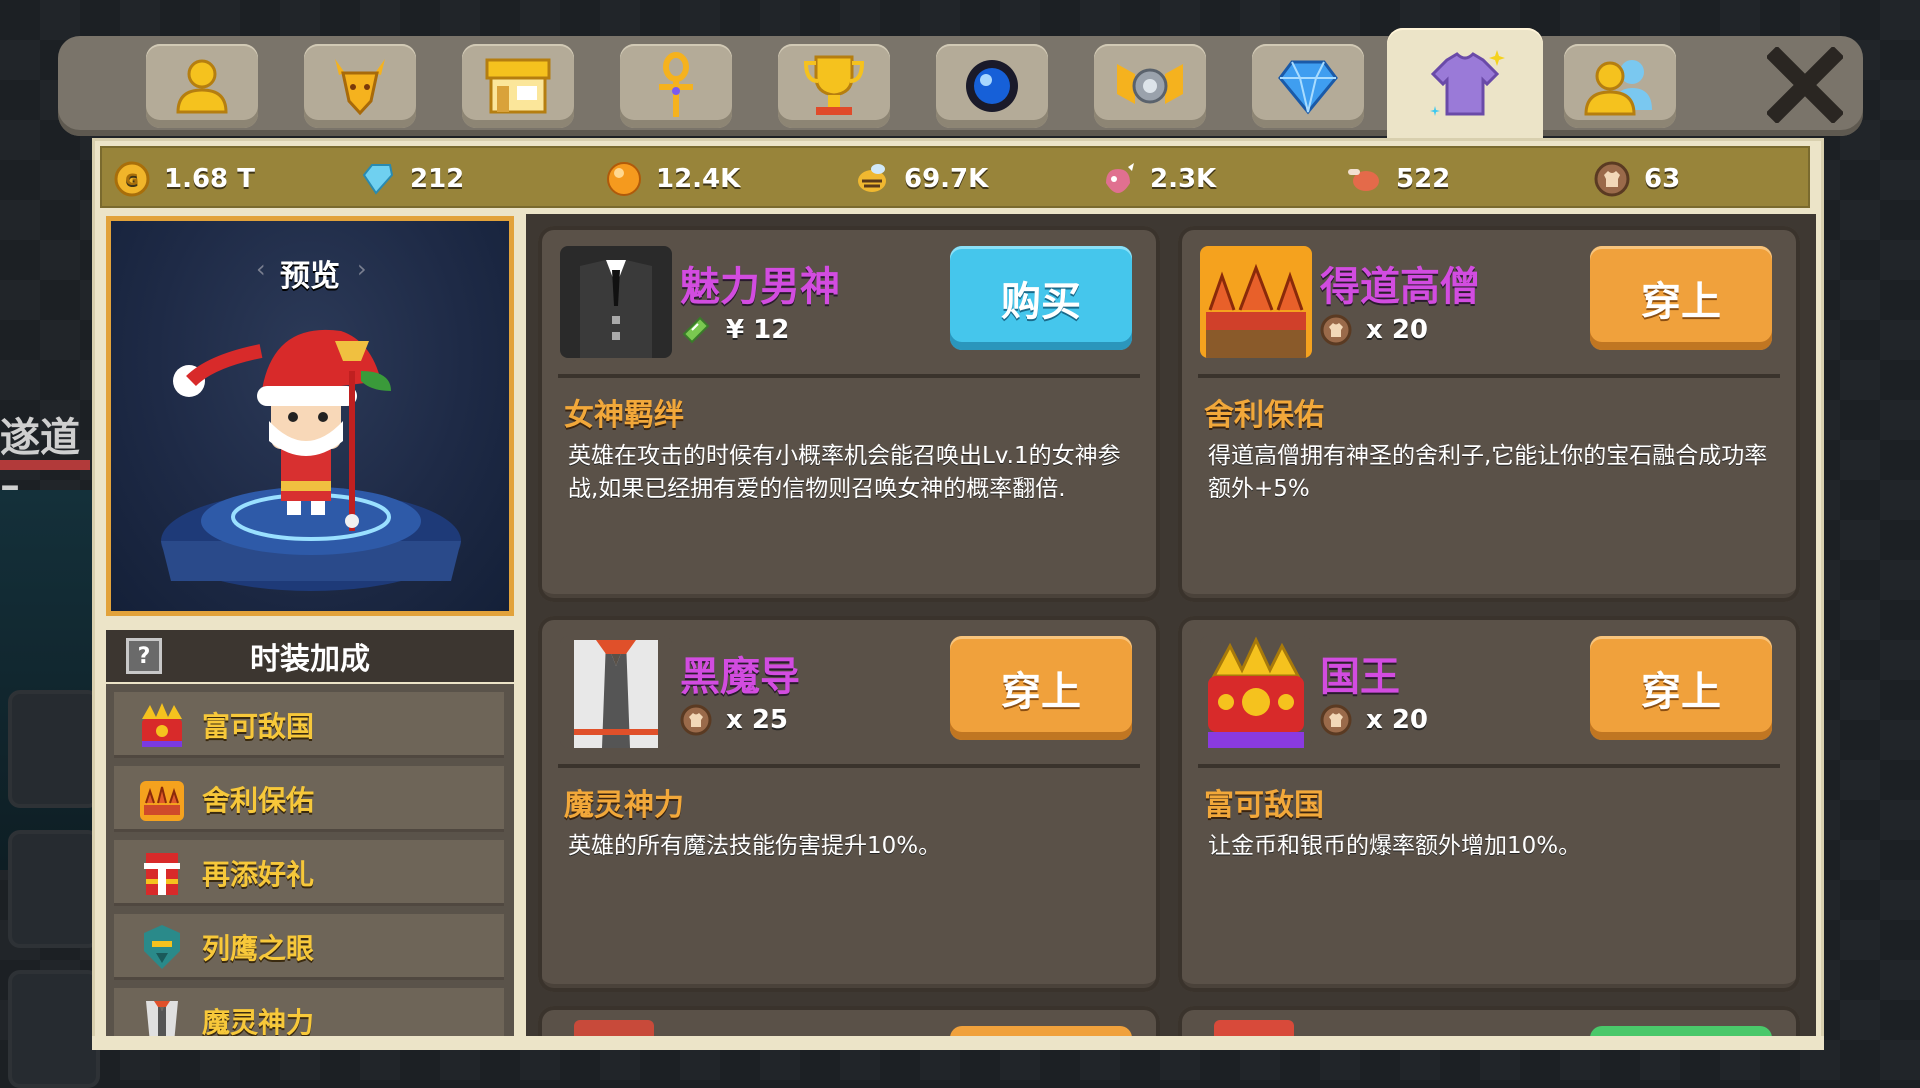 The height and width of the screenshot is (1088, 1920). I want to click on bonus-header: ? 时装加成, so click(310, 656).